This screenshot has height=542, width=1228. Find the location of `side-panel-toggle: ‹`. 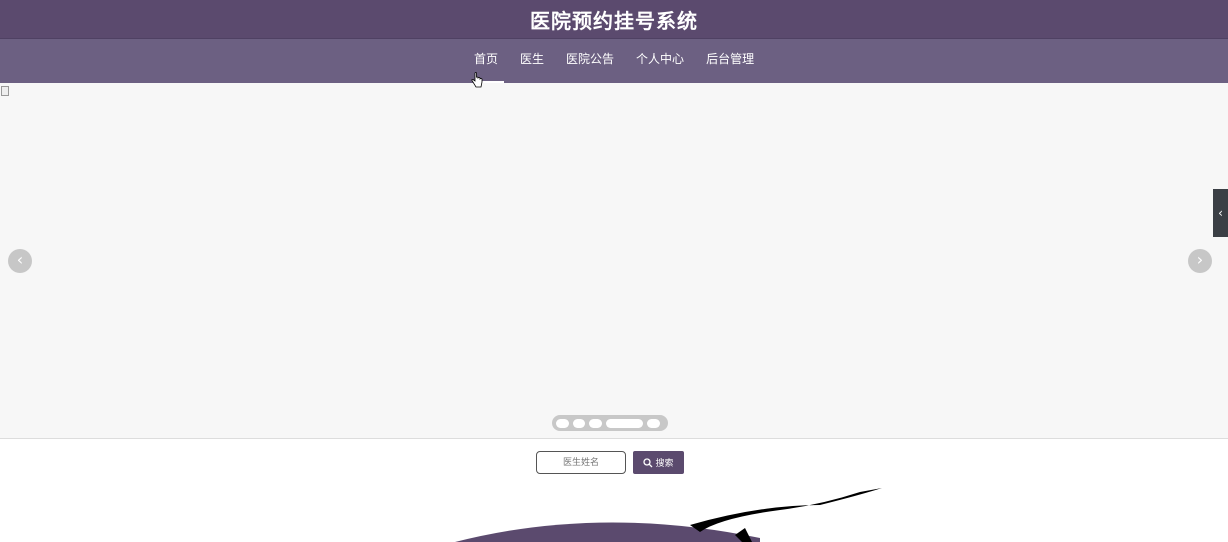

side-panel-toggle: ‹ is located at coordinates (1220, 213).